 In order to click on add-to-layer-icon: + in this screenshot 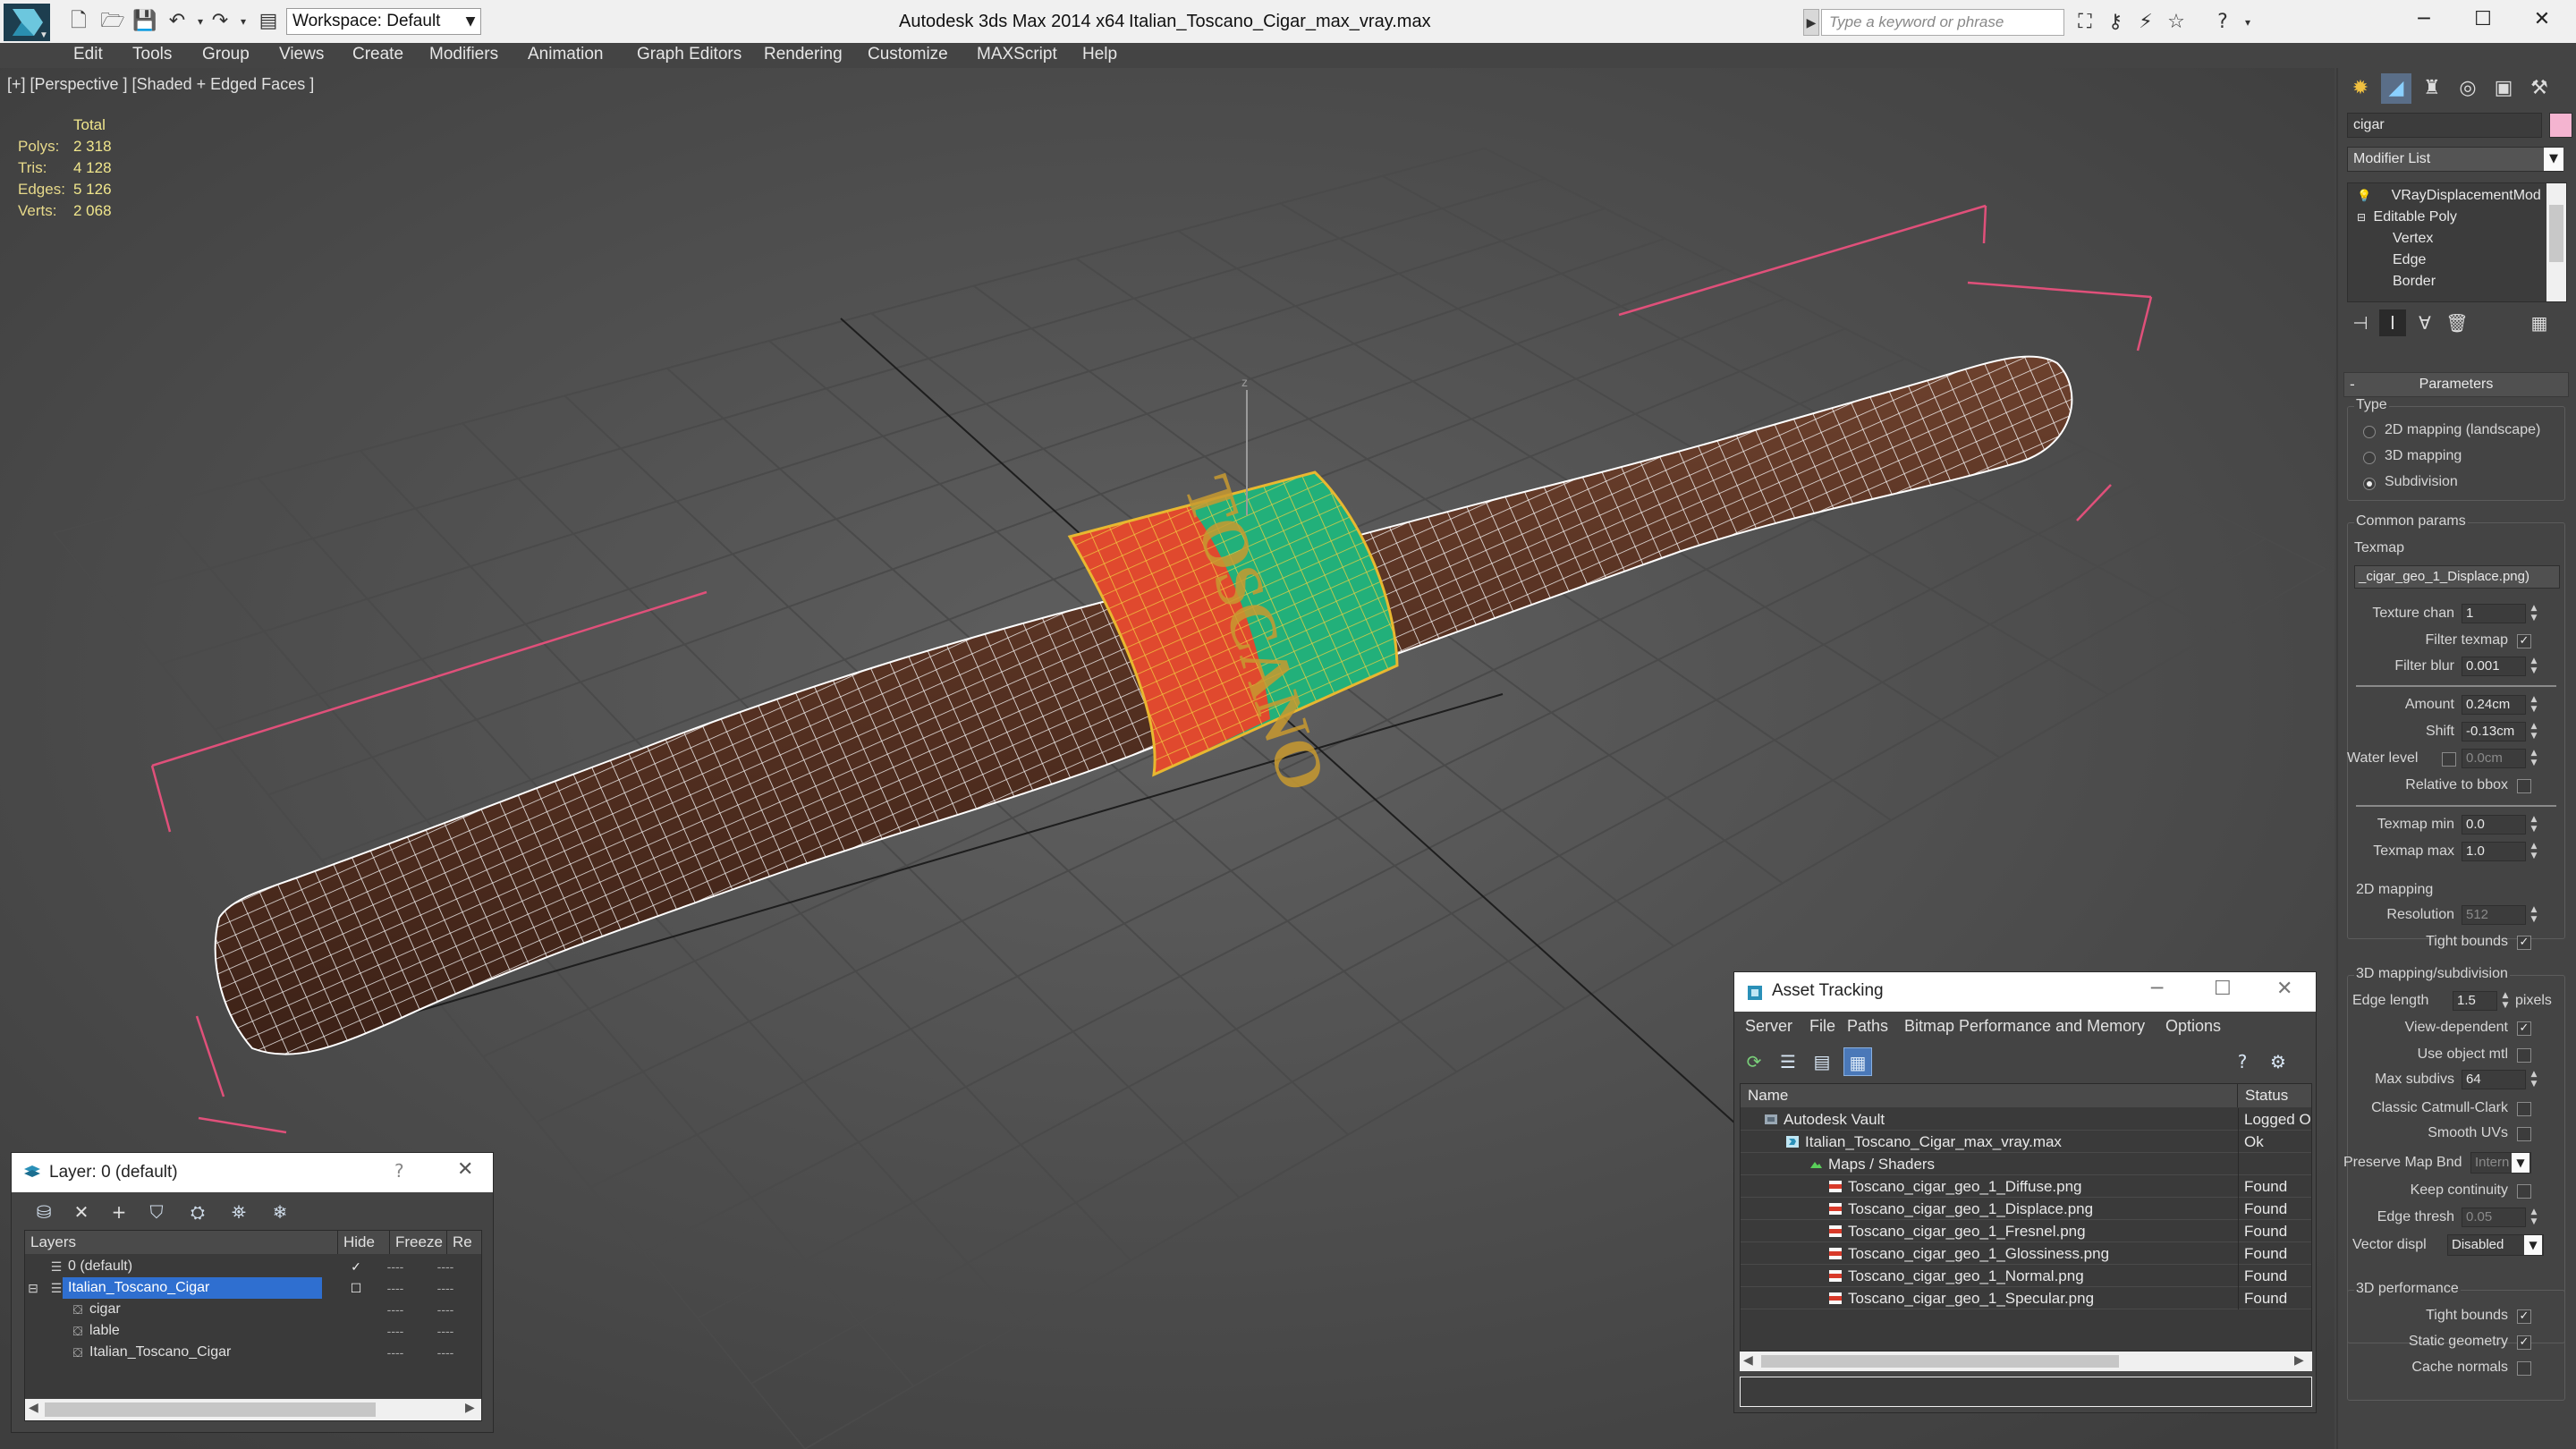, I will do `click(119, 1212)`.